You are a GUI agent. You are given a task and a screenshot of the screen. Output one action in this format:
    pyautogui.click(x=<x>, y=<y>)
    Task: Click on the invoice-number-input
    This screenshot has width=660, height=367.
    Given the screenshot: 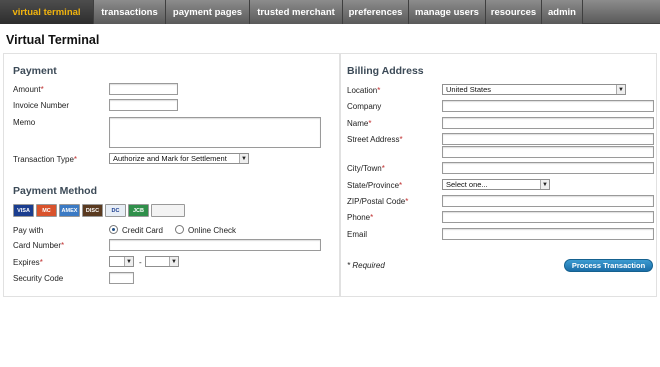 What is the action you would take?
    pyautogui.click(x=143, y=105)
    